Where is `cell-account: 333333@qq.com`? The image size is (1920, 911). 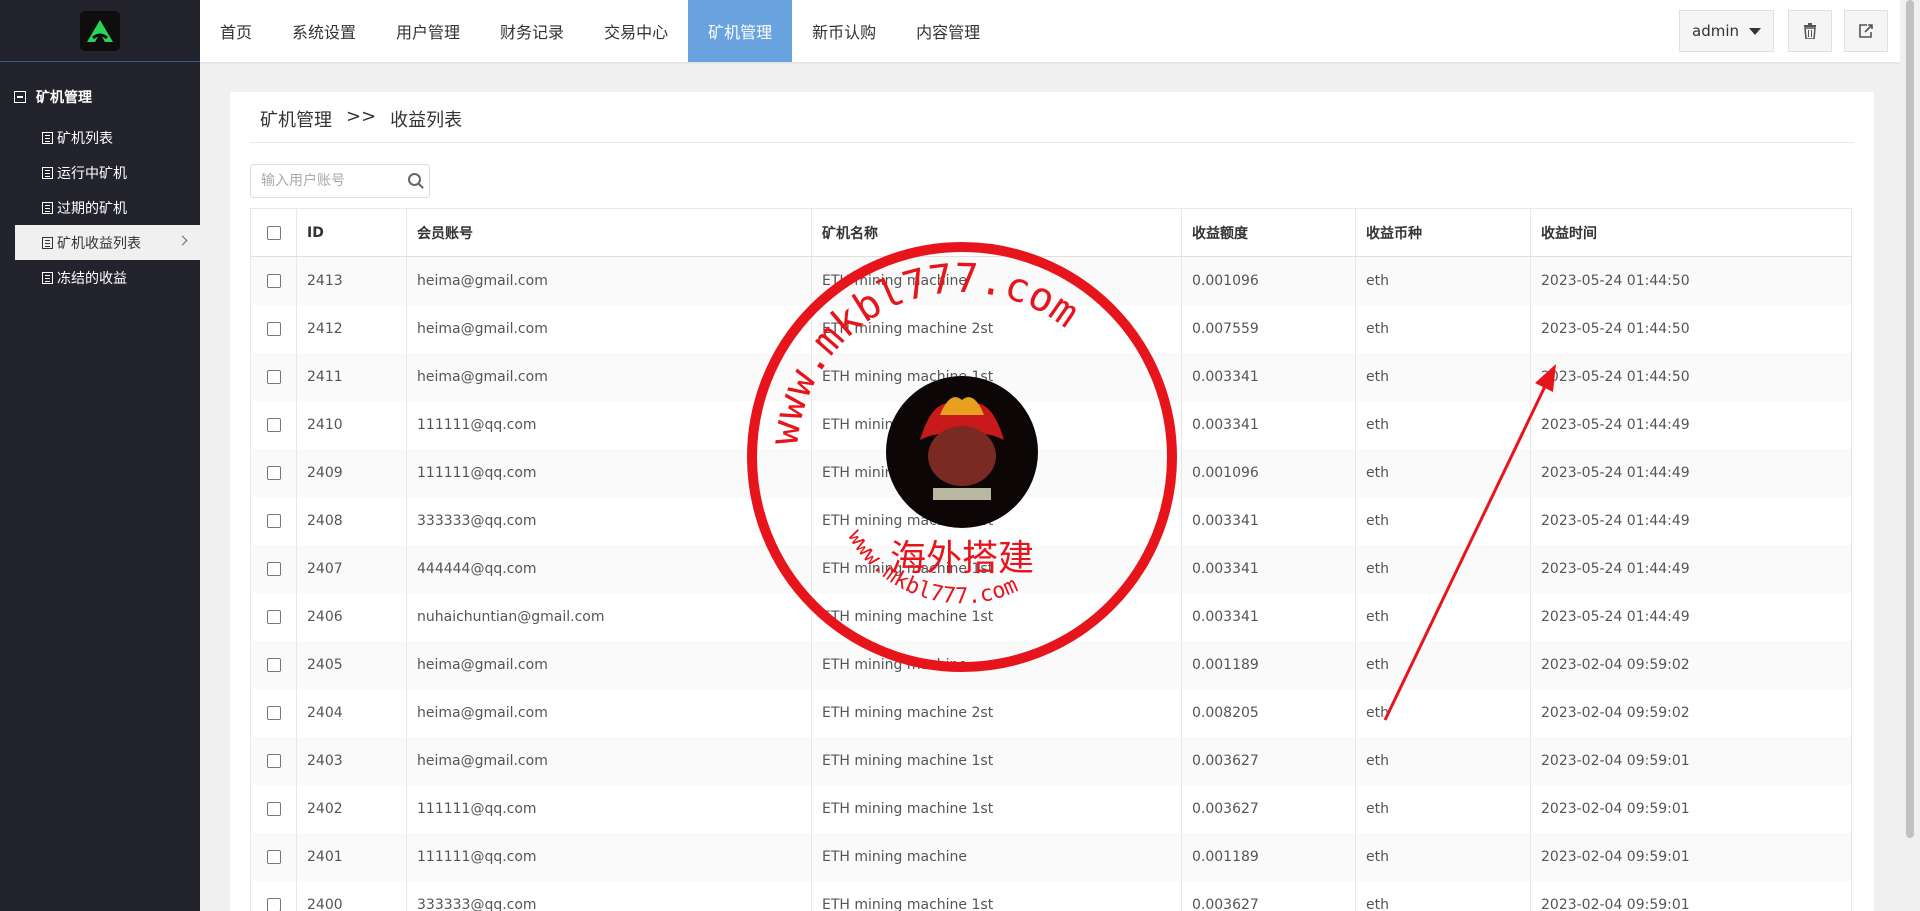
cell-account: 333333@qq.com is located at coordinates (609, 895).